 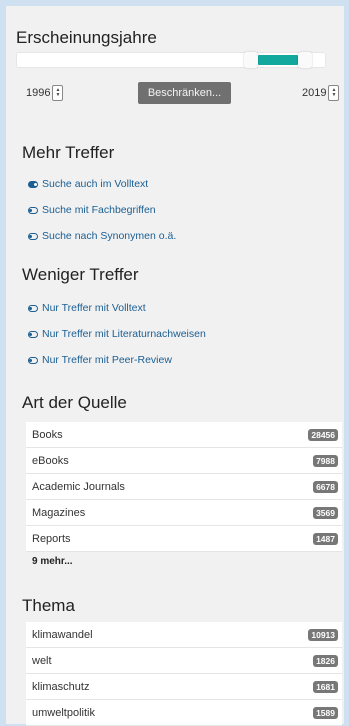 I want to click on facet-label: klimaschutz, so click(x=61, y=686).